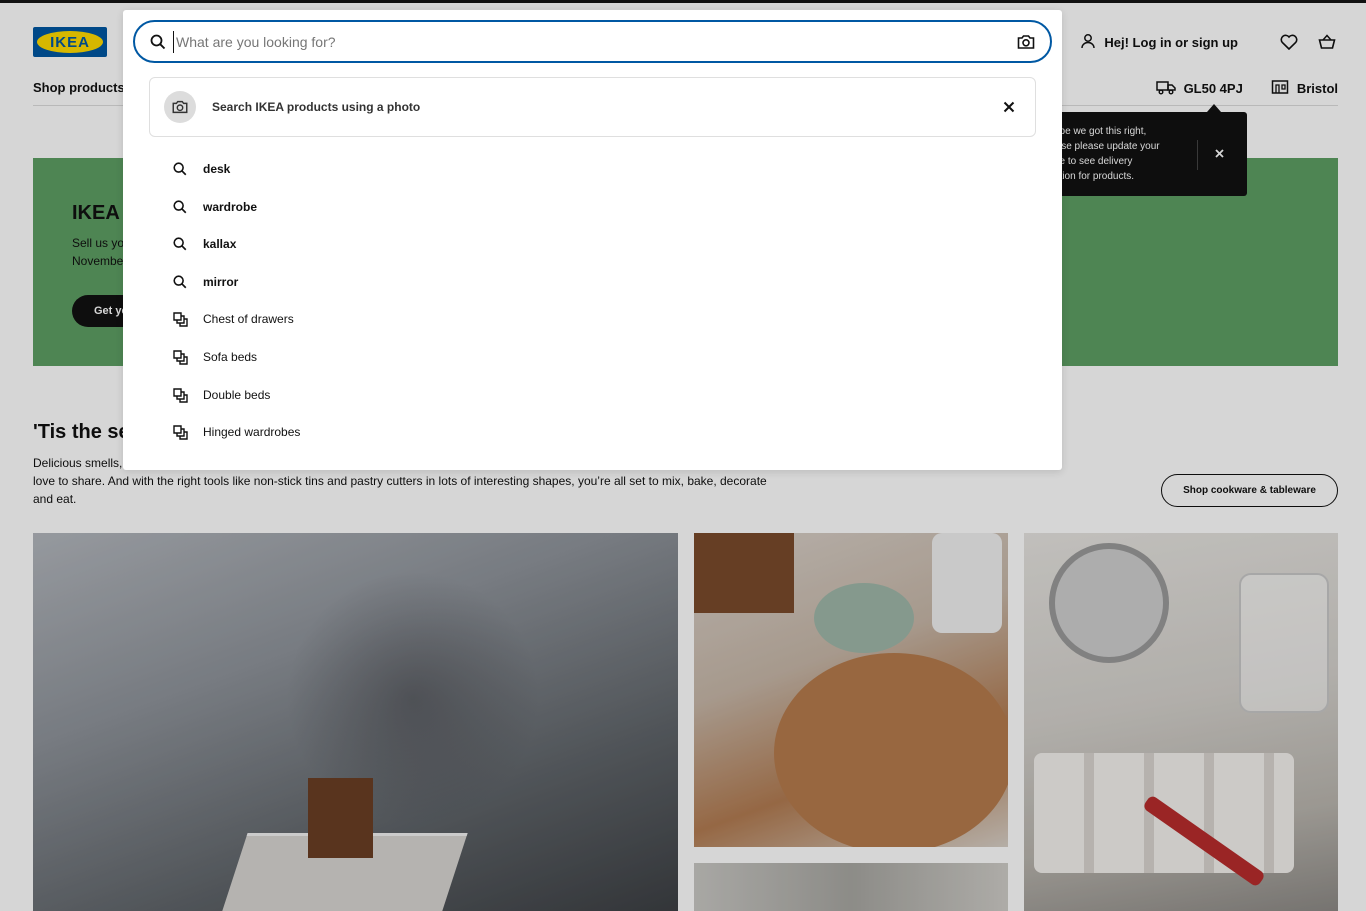  What do you see at coordinates (200, 169) in the screenshot?
I see `suggestion-item: desk` at bounding box center [200, 169].